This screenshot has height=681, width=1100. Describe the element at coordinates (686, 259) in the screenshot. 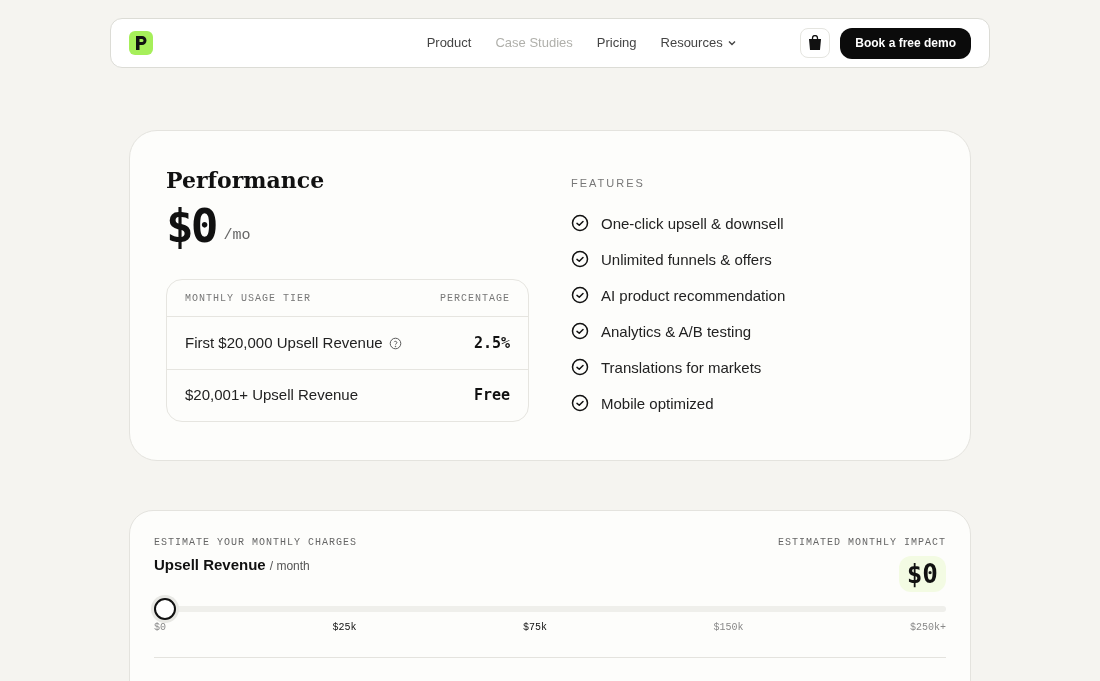

I see `feature-text: Unlimited funnels & offers` at that location.